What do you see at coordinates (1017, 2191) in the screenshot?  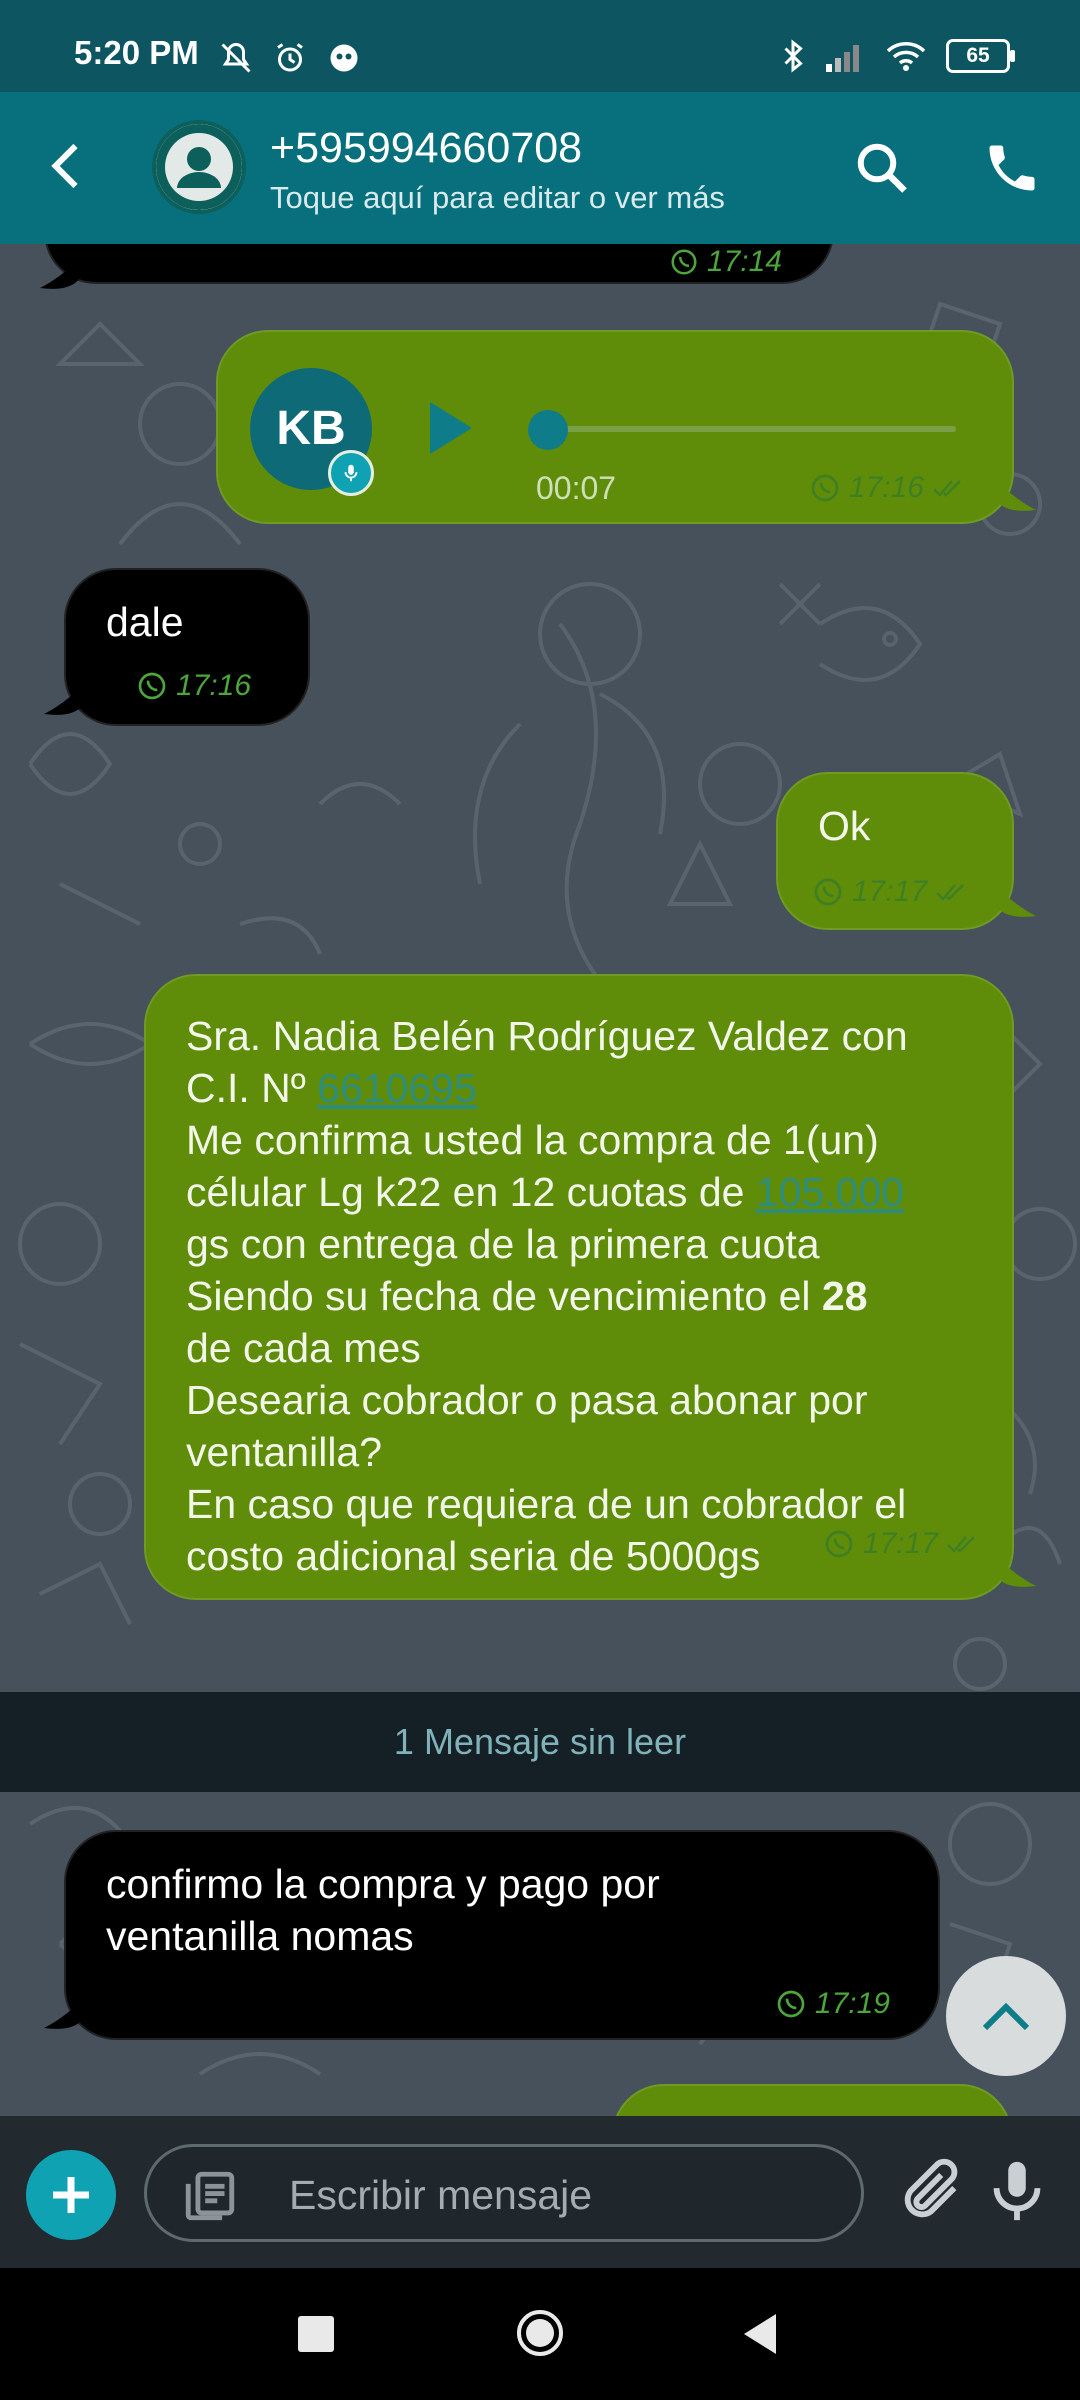 I see `microphone-icon` at bounding box center [1017, 2191].